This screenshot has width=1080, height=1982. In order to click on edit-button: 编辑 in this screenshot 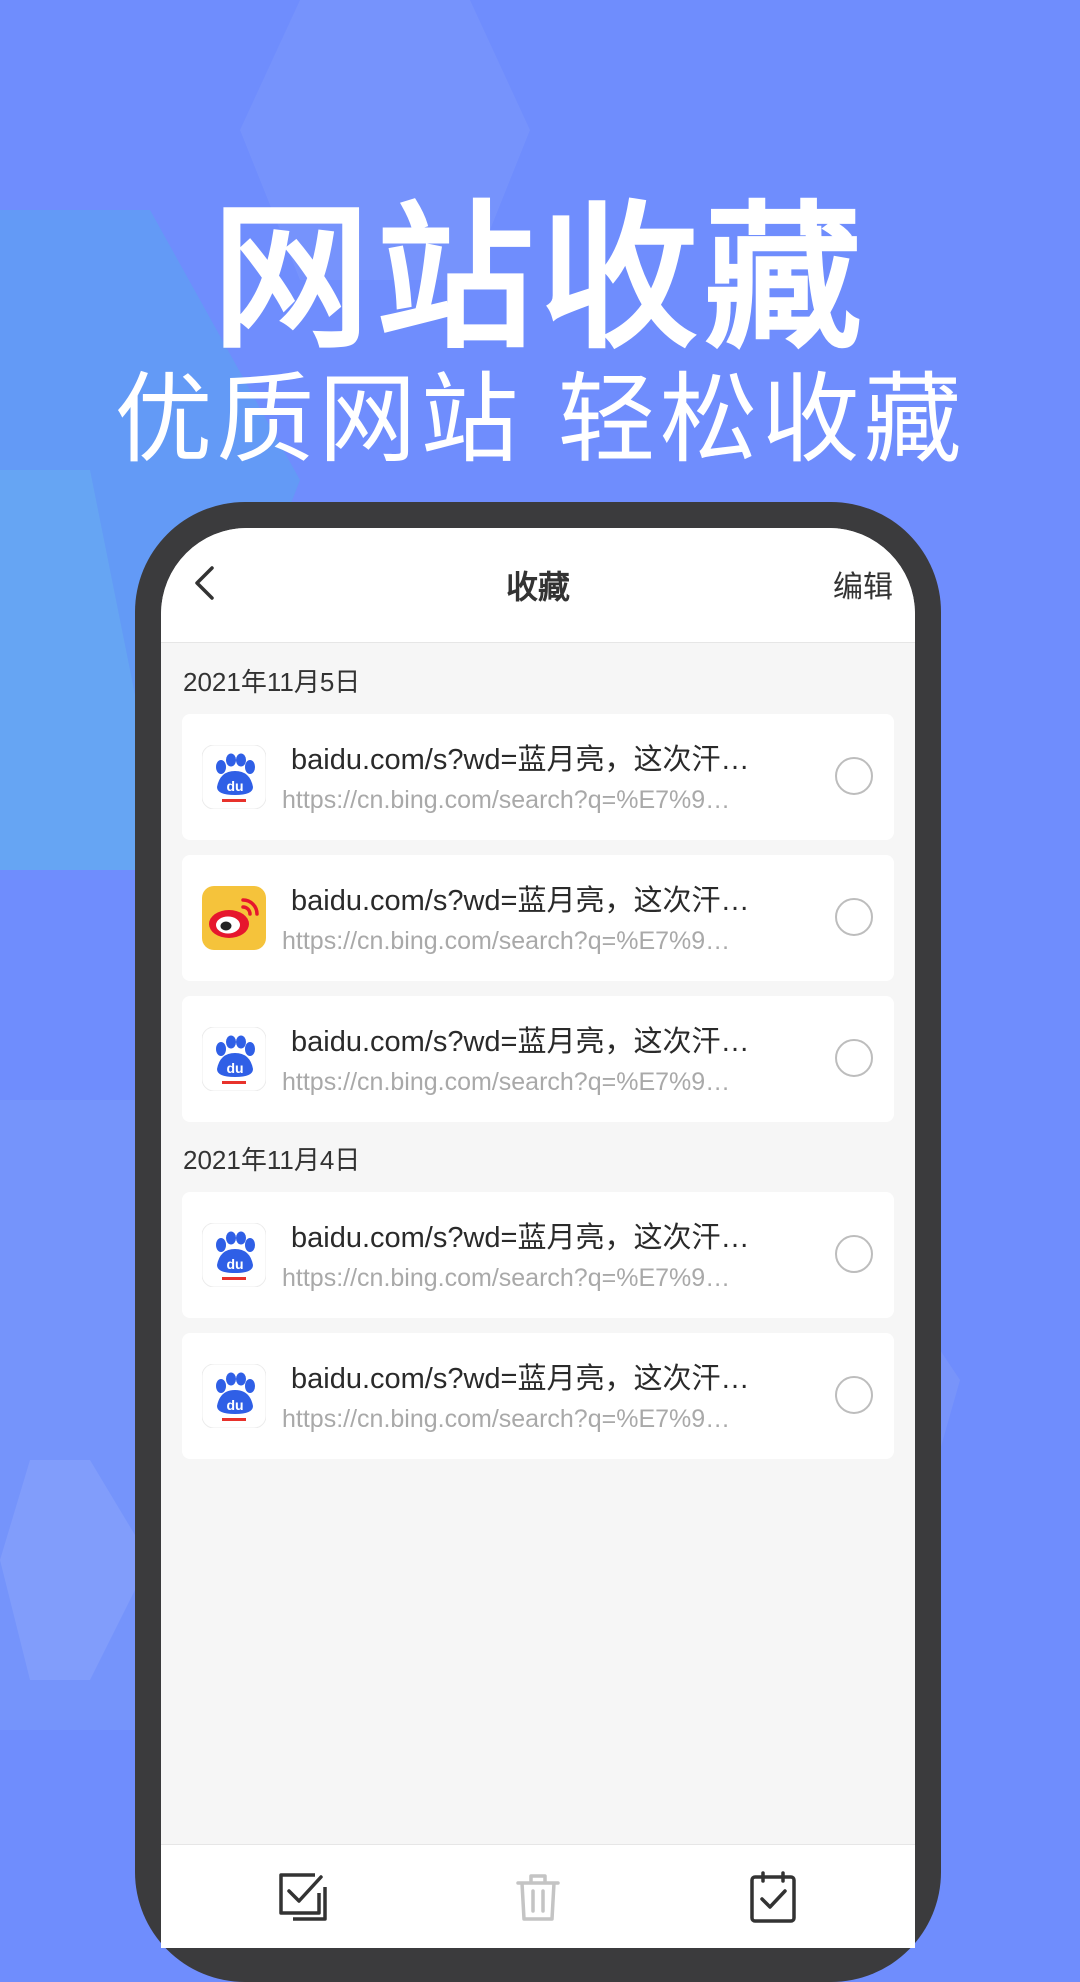, I will do `click(863, 584)`.